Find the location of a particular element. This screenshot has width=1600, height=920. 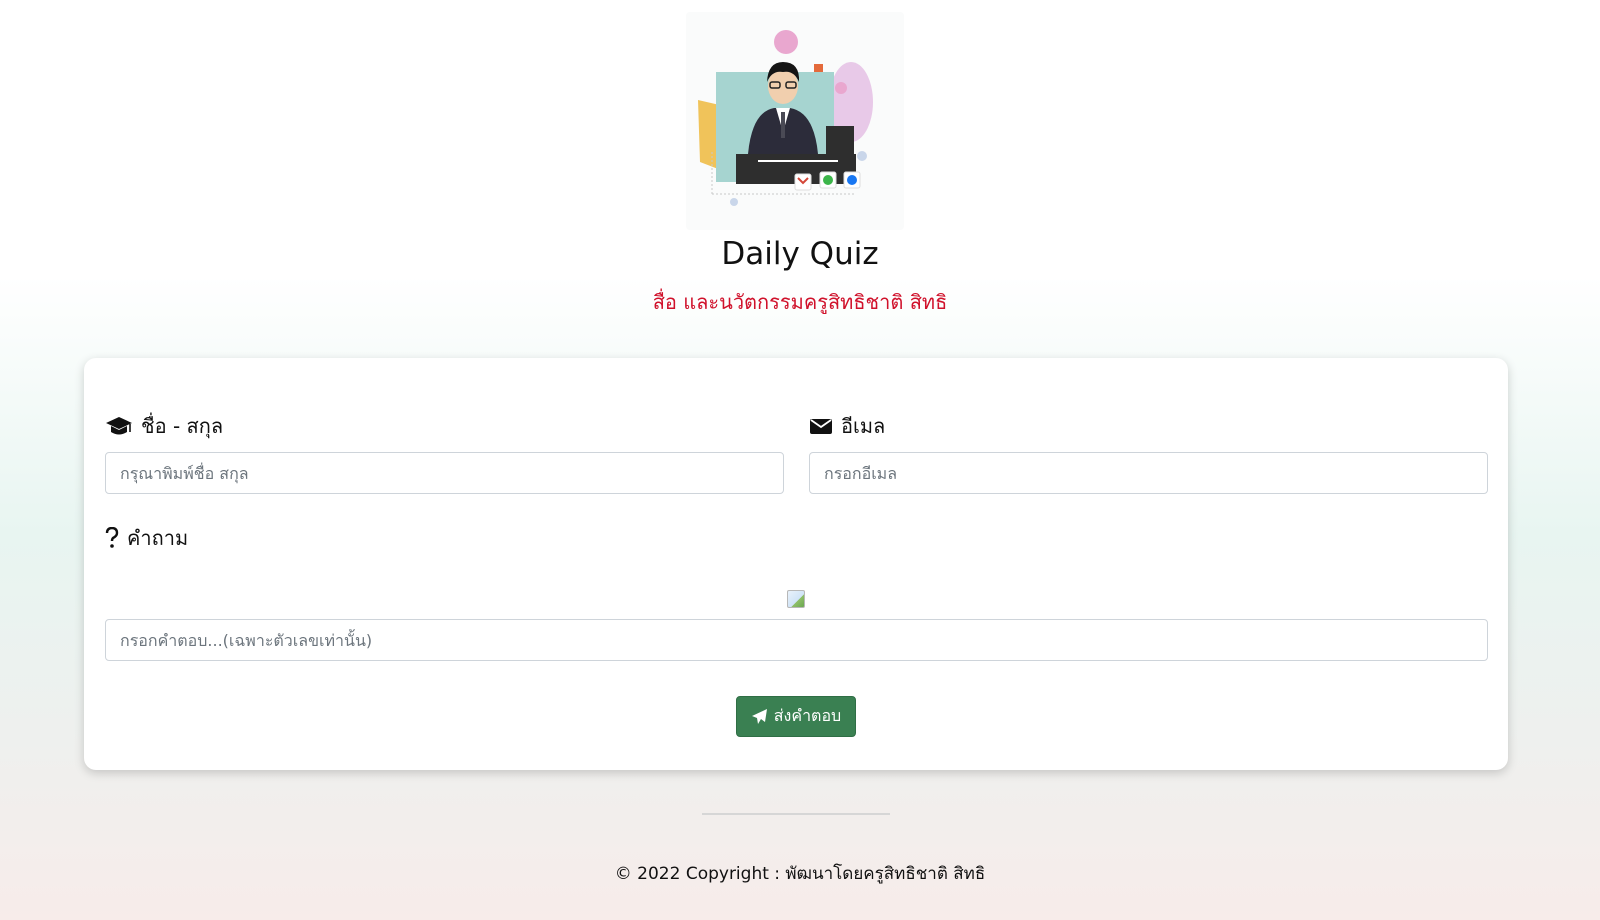

graduation-cap-icon is located at coordinates (119, 426).